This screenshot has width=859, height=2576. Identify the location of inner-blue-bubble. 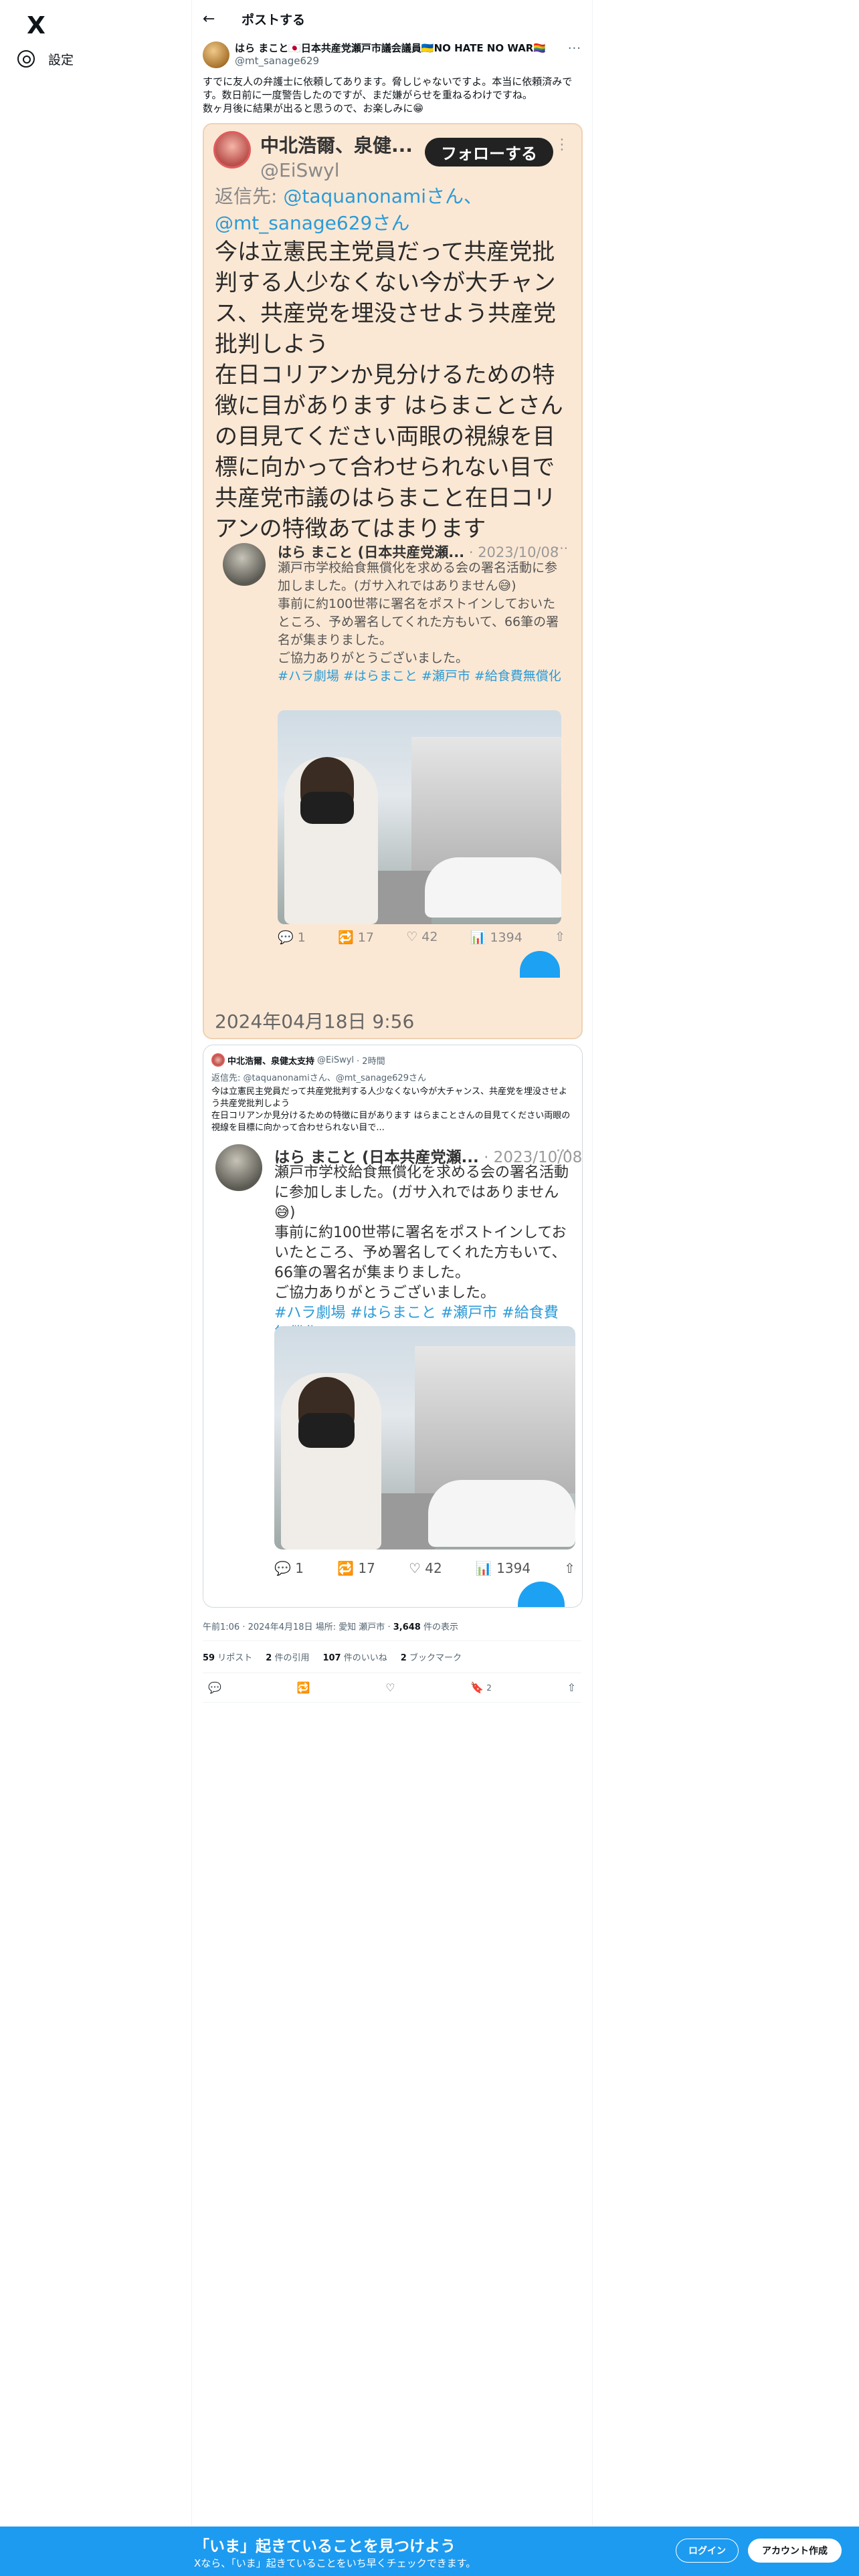
(541, 1595).